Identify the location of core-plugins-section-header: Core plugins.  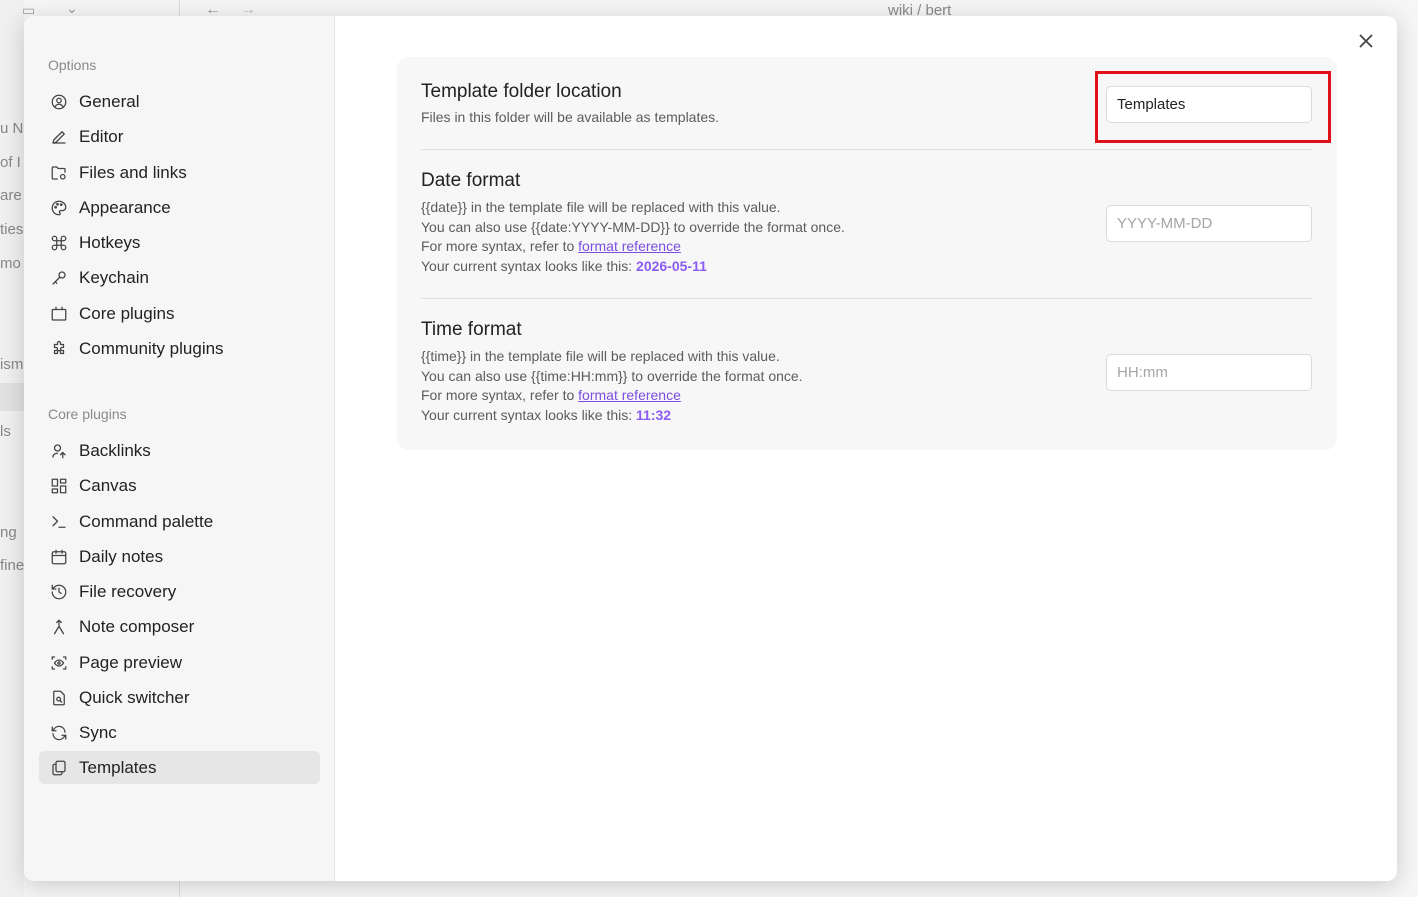
(87, 414).